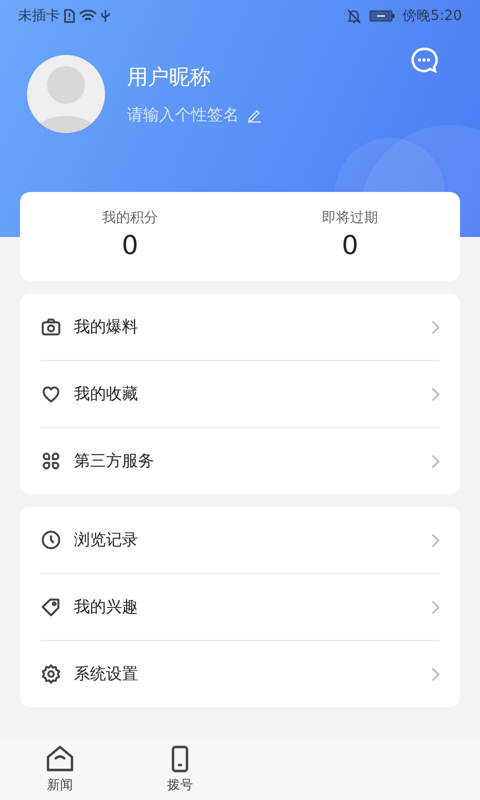 The width and height of the screenshot is (480, 800). What do you see at coordinates (252, 394) in the screenshot?
I see `menu-item: 我的收藏` at bounding box center [252, 394].